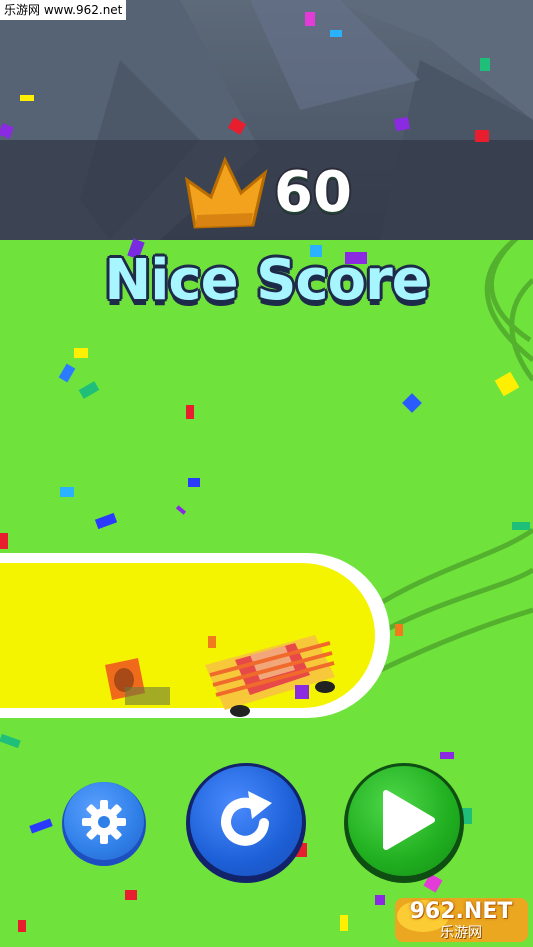 The width and height of the screenshot is (533, 947). I want to click on score-value: 60, so click(313, 192).